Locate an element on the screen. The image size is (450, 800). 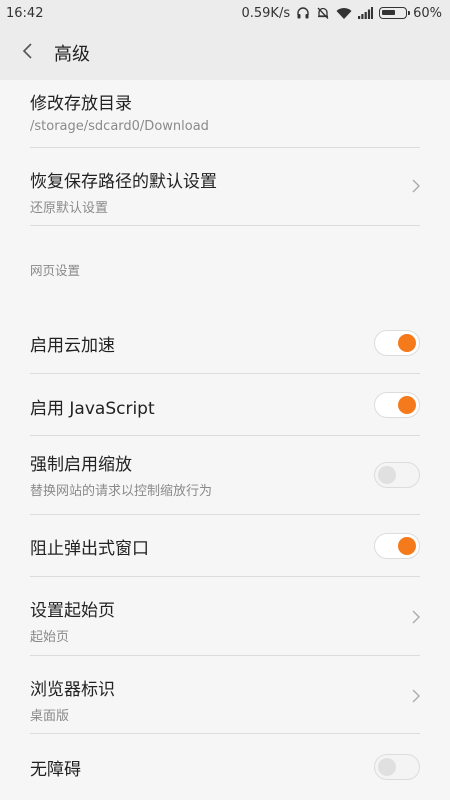
headphones-icon is located at coordinates (303, 13).